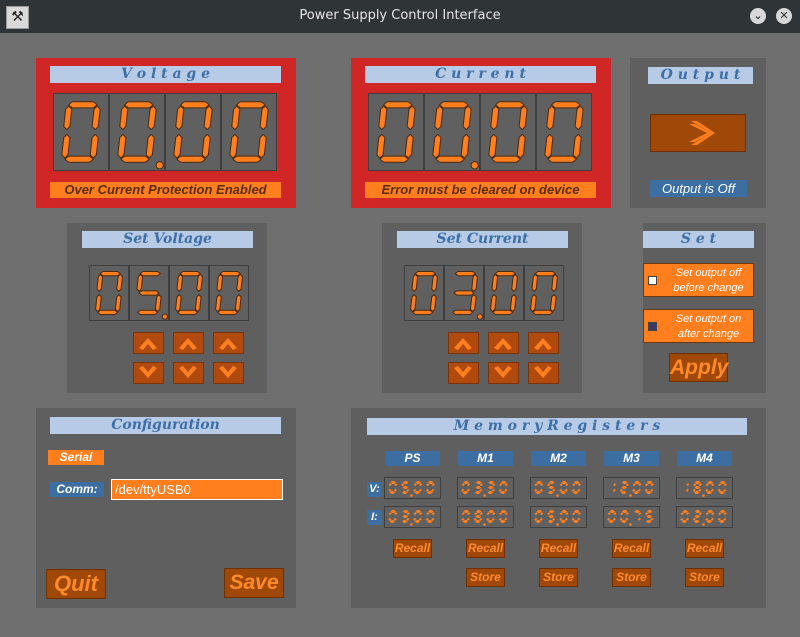 This screenshot has height=637, width=800. Describe the element at coordinates (76, 584) in the screenshot. I see `quit-button: Quit` at that location.